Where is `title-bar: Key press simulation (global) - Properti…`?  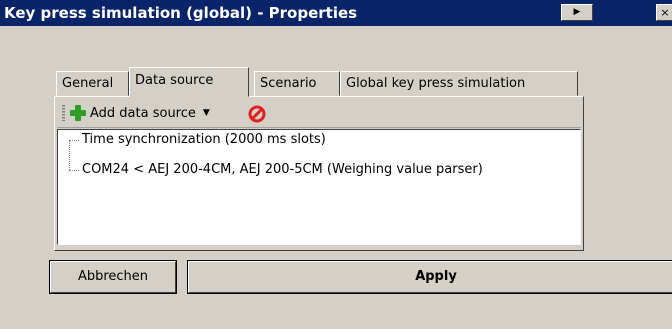 title-bar: Key press simulation (global) - Properti… is located at coordinates (336, 13).